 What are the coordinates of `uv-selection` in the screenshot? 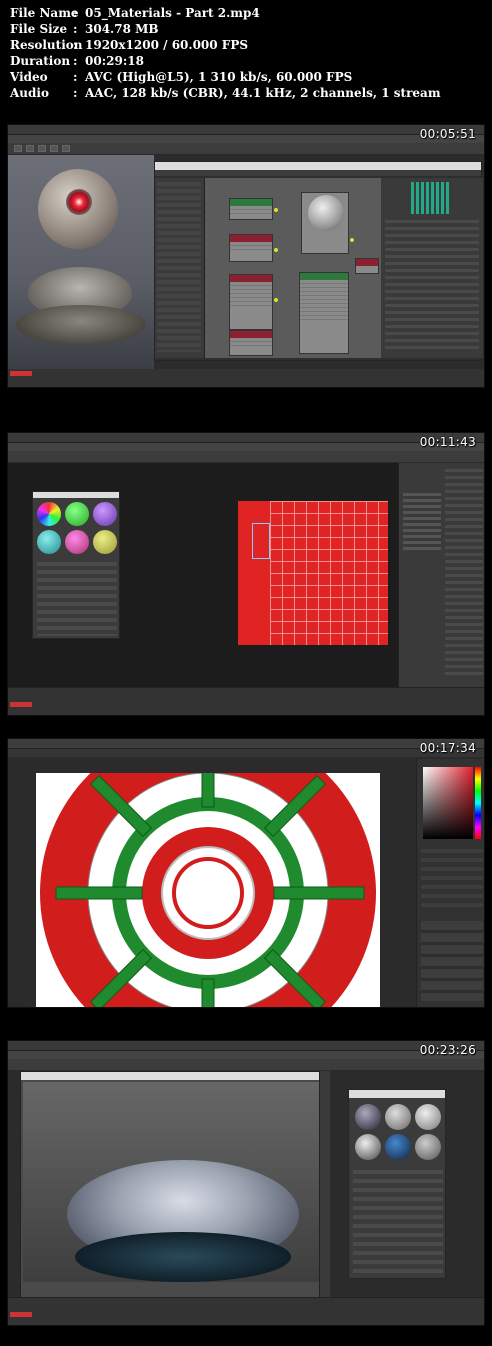 It's located at (261, 541).